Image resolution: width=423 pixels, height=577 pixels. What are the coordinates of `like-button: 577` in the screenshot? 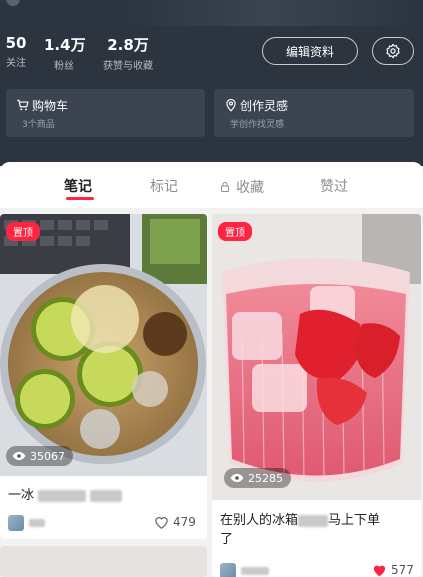 It's located at (393, 570).